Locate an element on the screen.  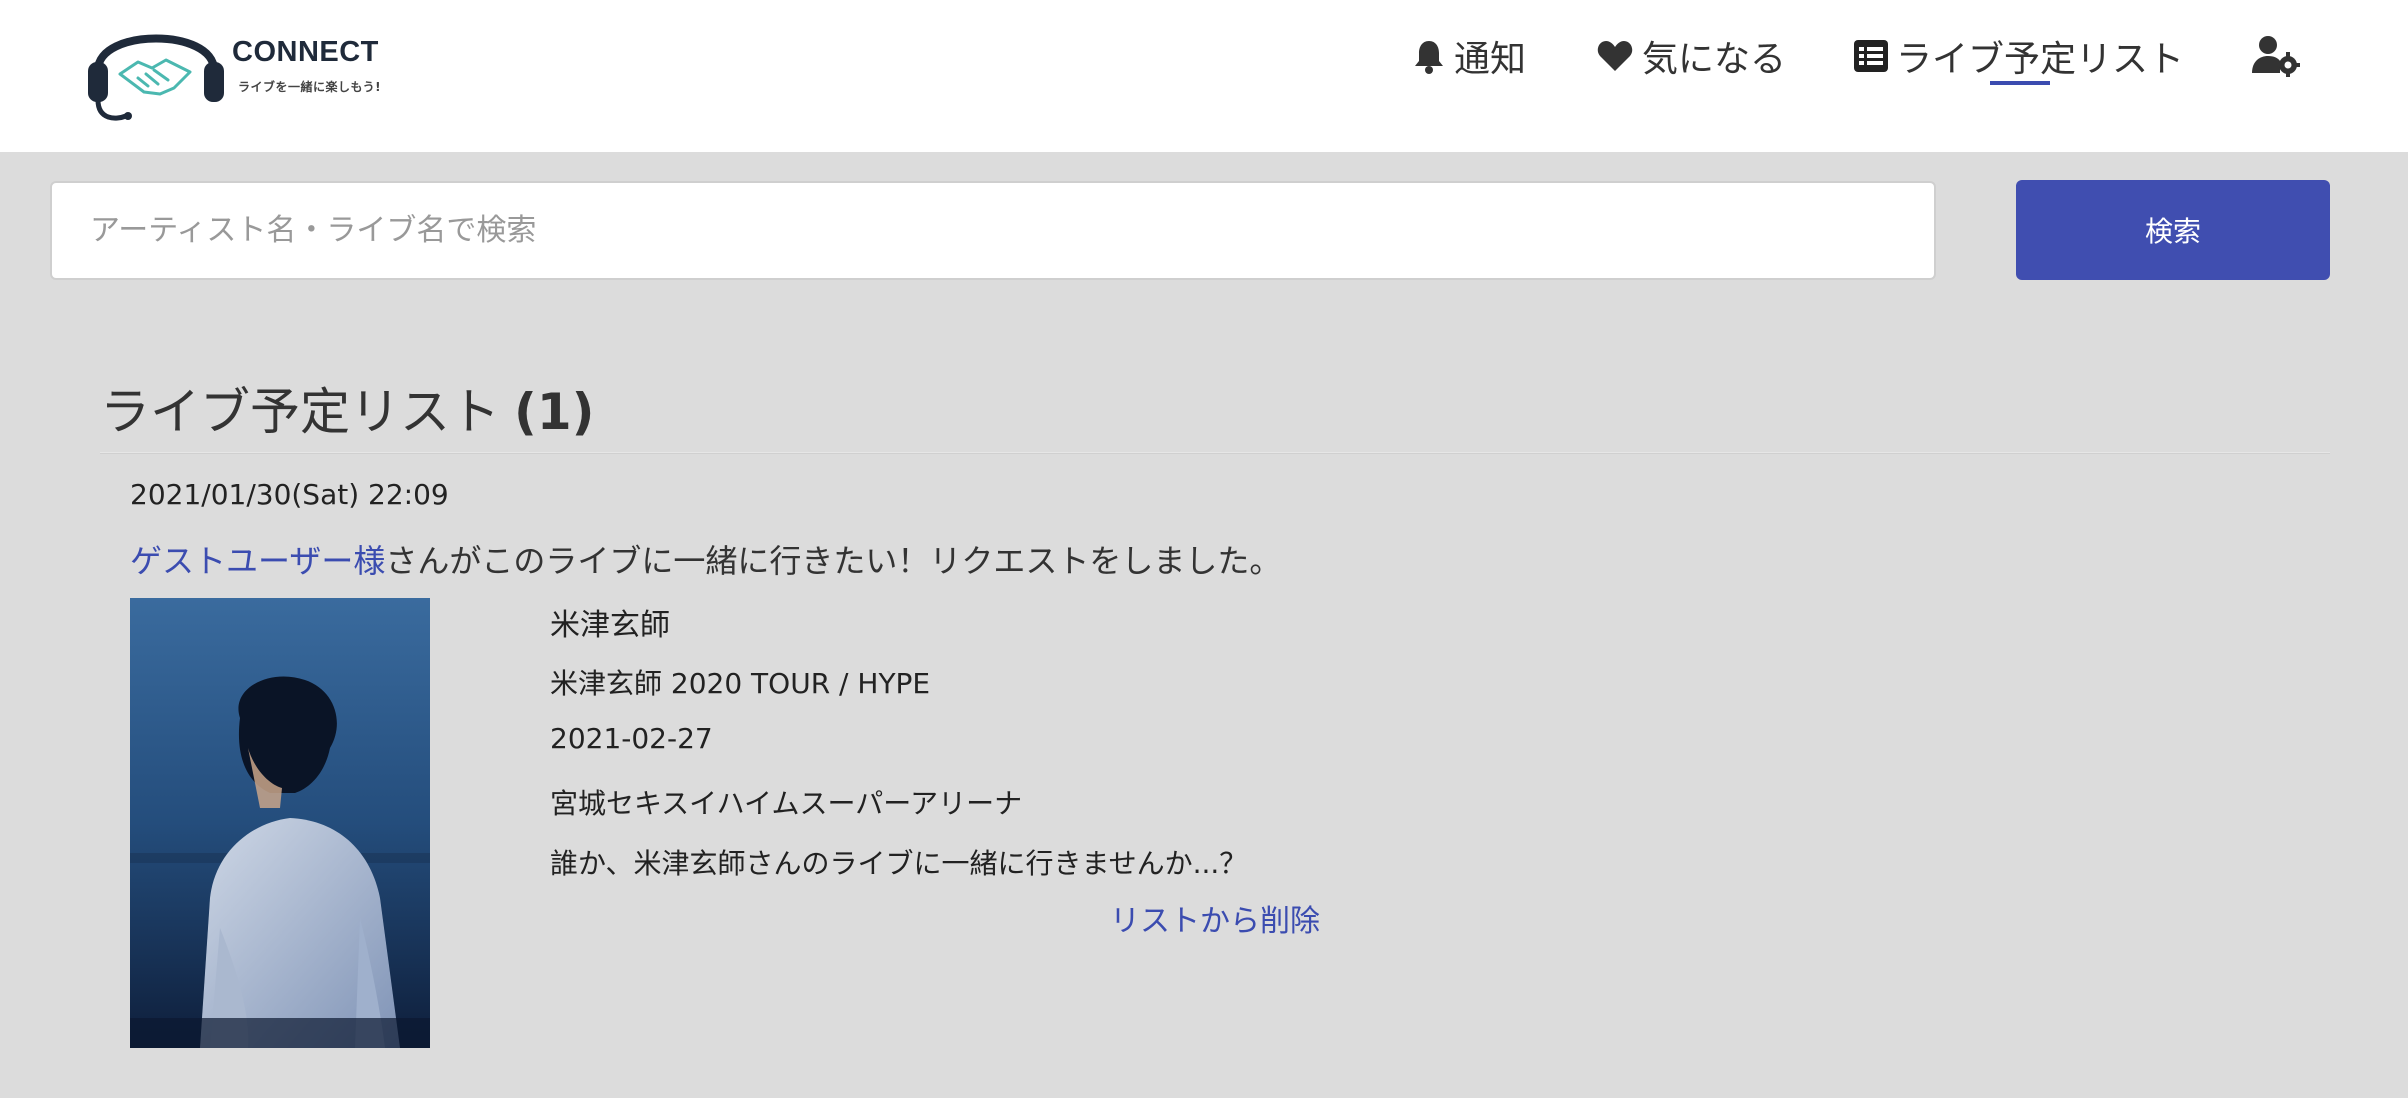
entry-timestamp: 2021/01/30(Sat) 22:09 is located at coordinates (289, 494).